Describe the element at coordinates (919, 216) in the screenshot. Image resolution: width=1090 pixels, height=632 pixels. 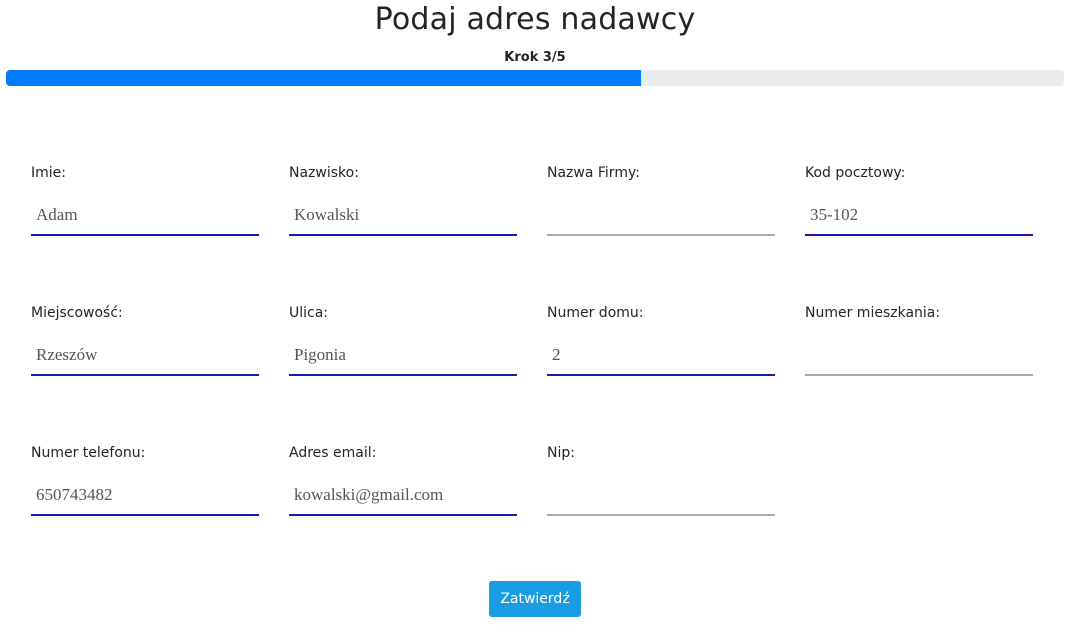
I see `kod-pocztowy-input` at that location.